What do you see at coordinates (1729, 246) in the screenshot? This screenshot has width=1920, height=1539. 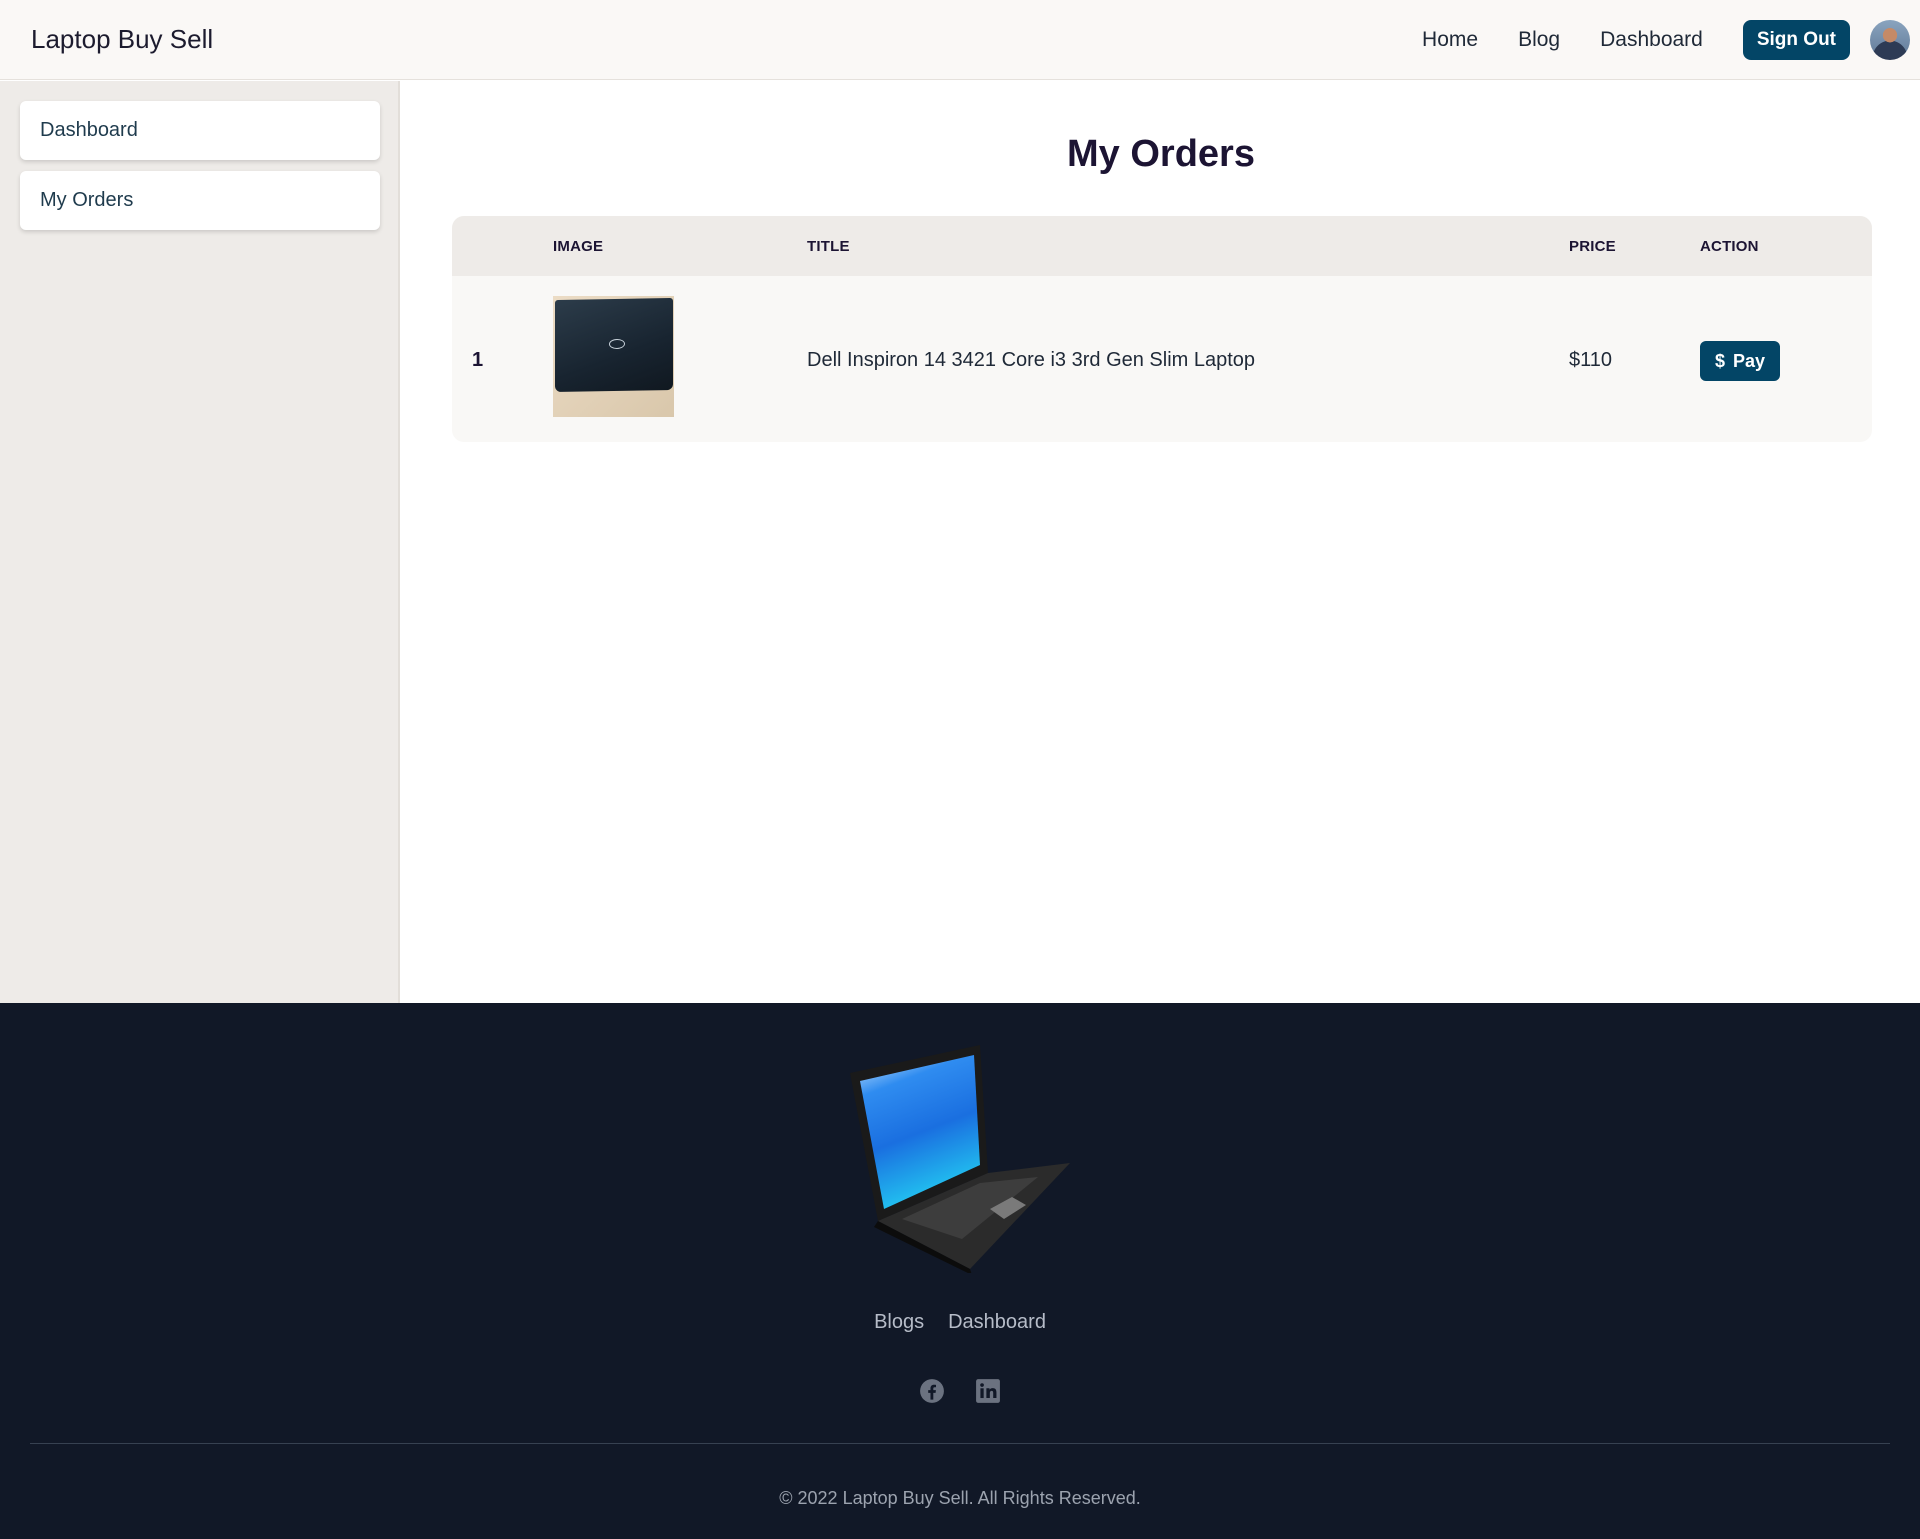 I see `column-header-action: ACTION` at bounding box center [1729, 246].